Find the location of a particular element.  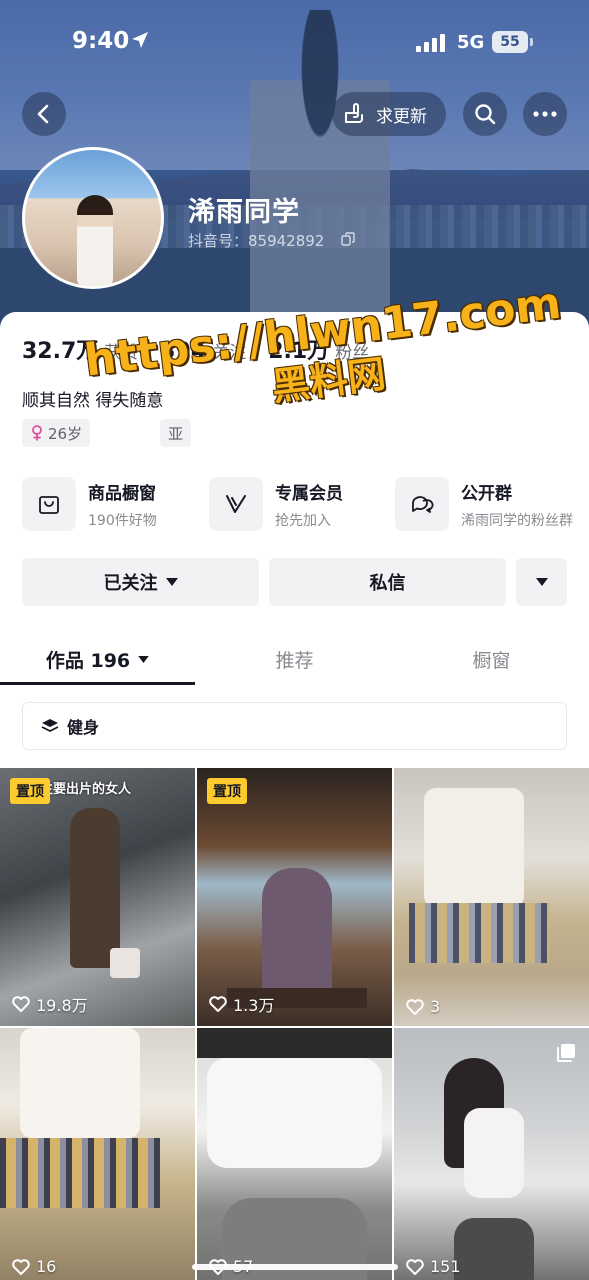

tab-works: 作品 196 is located at coordinates (97, 659).